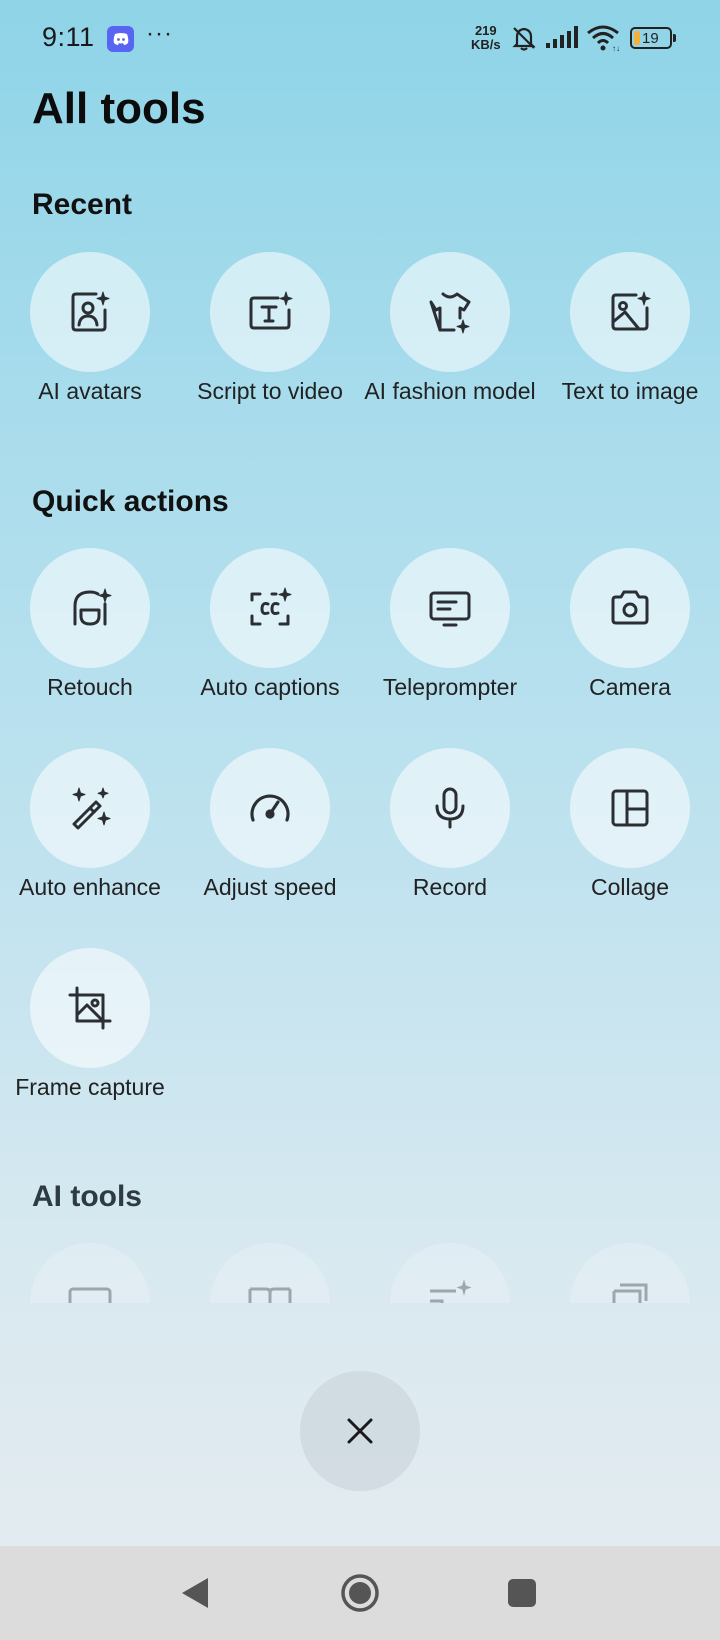  Describe the element at coordinates (630, 1293) in the screenshot. I see `stack-icon` at that location.